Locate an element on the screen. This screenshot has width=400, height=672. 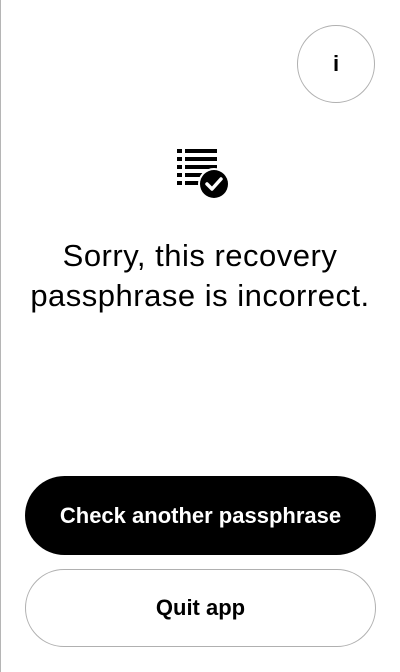
check-another-passphrase-button: Check another passphrase is located at coordinates (200, 515).